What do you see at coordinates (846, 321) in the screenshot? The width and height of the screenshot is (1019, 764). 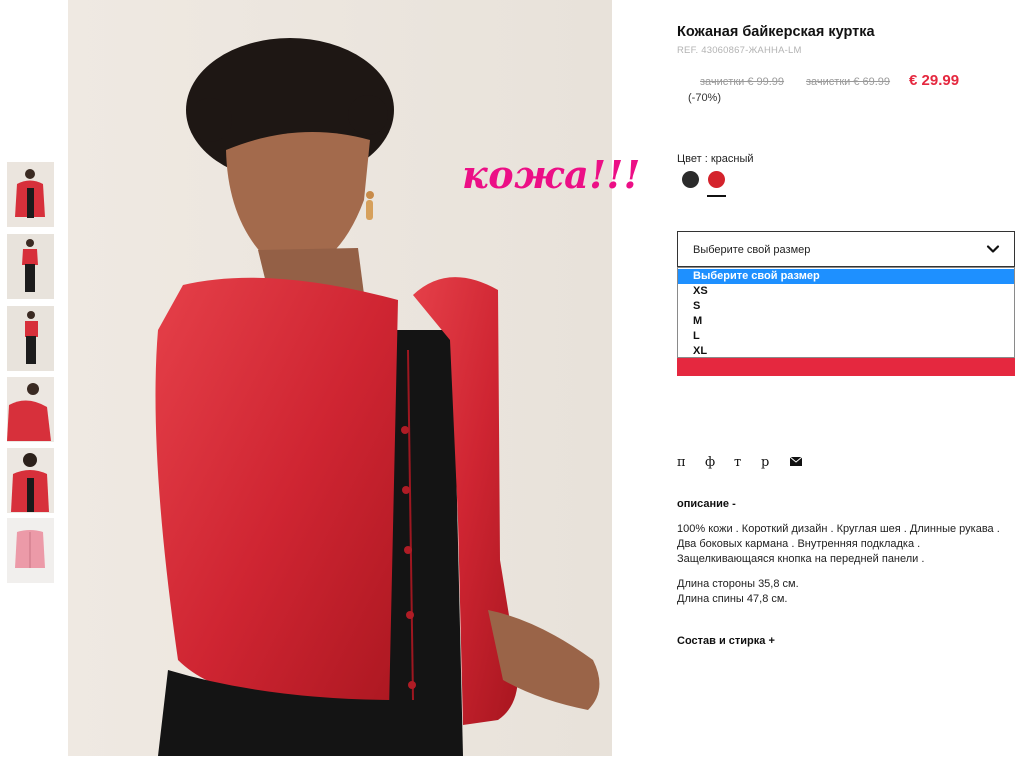 I see `size-option-m: M` at bounding box center [846, 321].